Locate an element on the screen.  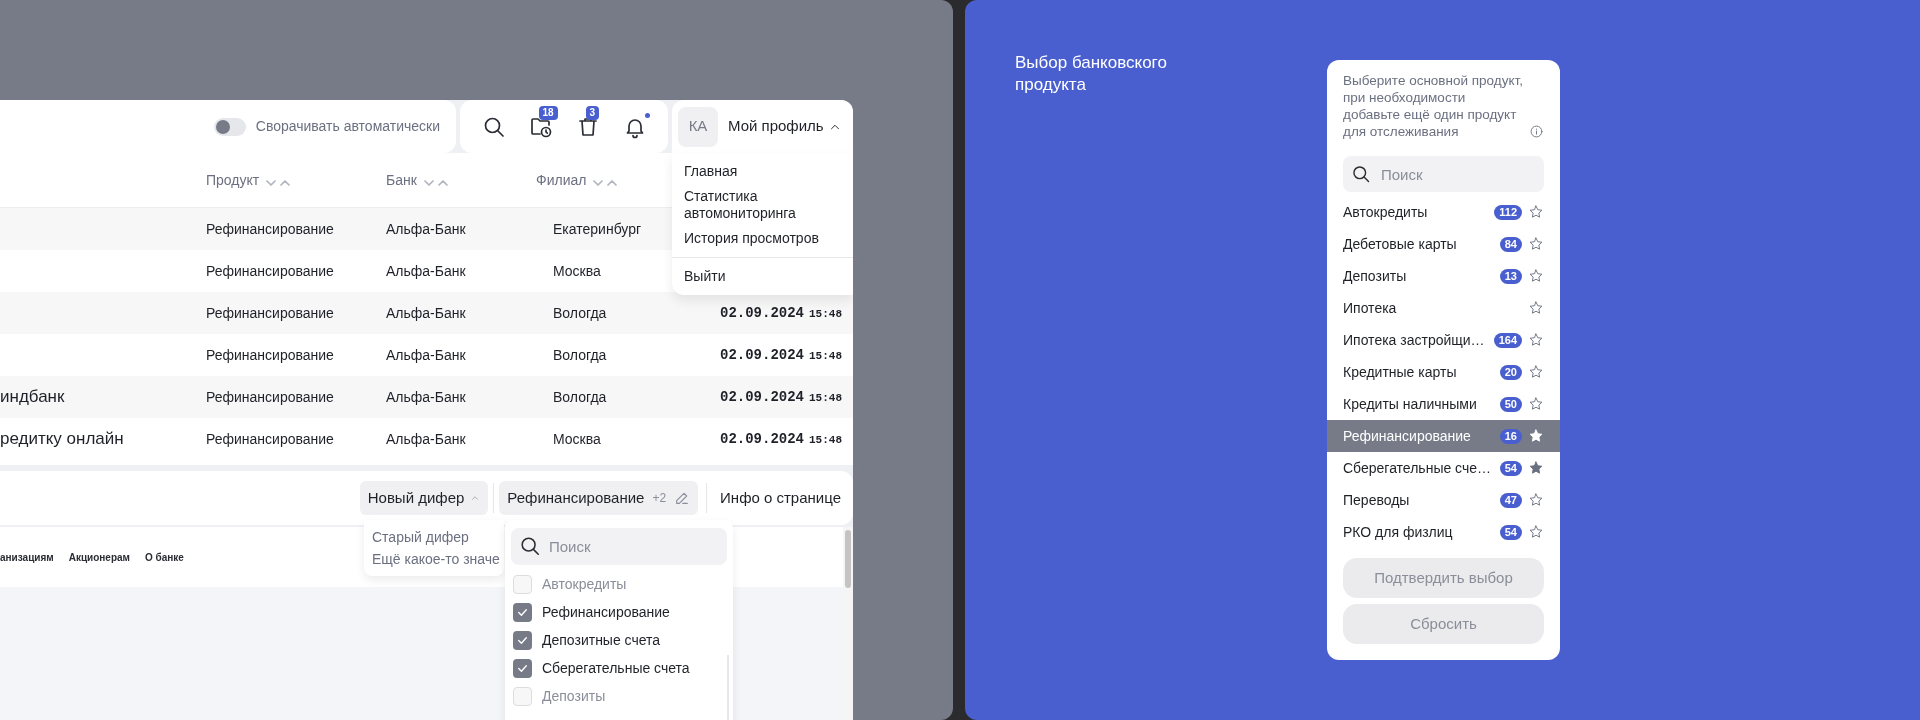
hint-text: Выберите основной продукт, при необходимости добавьте ещё один продукт для отслеживания is located at coordinates (1433, 106).